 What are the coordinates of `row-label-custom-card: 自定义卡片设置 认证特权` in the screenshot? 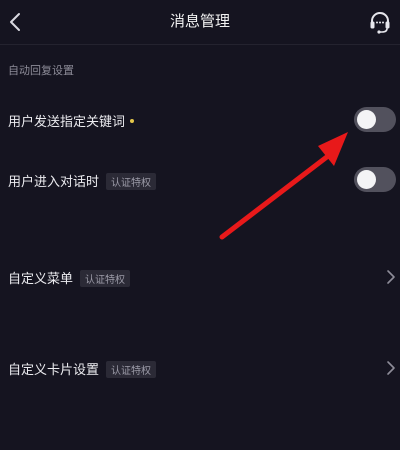 It's located at (82, 369).